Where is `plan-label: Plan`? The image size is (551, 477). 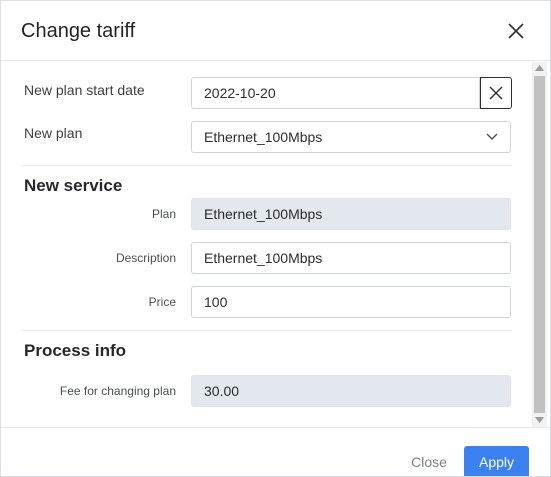
plan-label: Plan is located at coordinates (163, 214).